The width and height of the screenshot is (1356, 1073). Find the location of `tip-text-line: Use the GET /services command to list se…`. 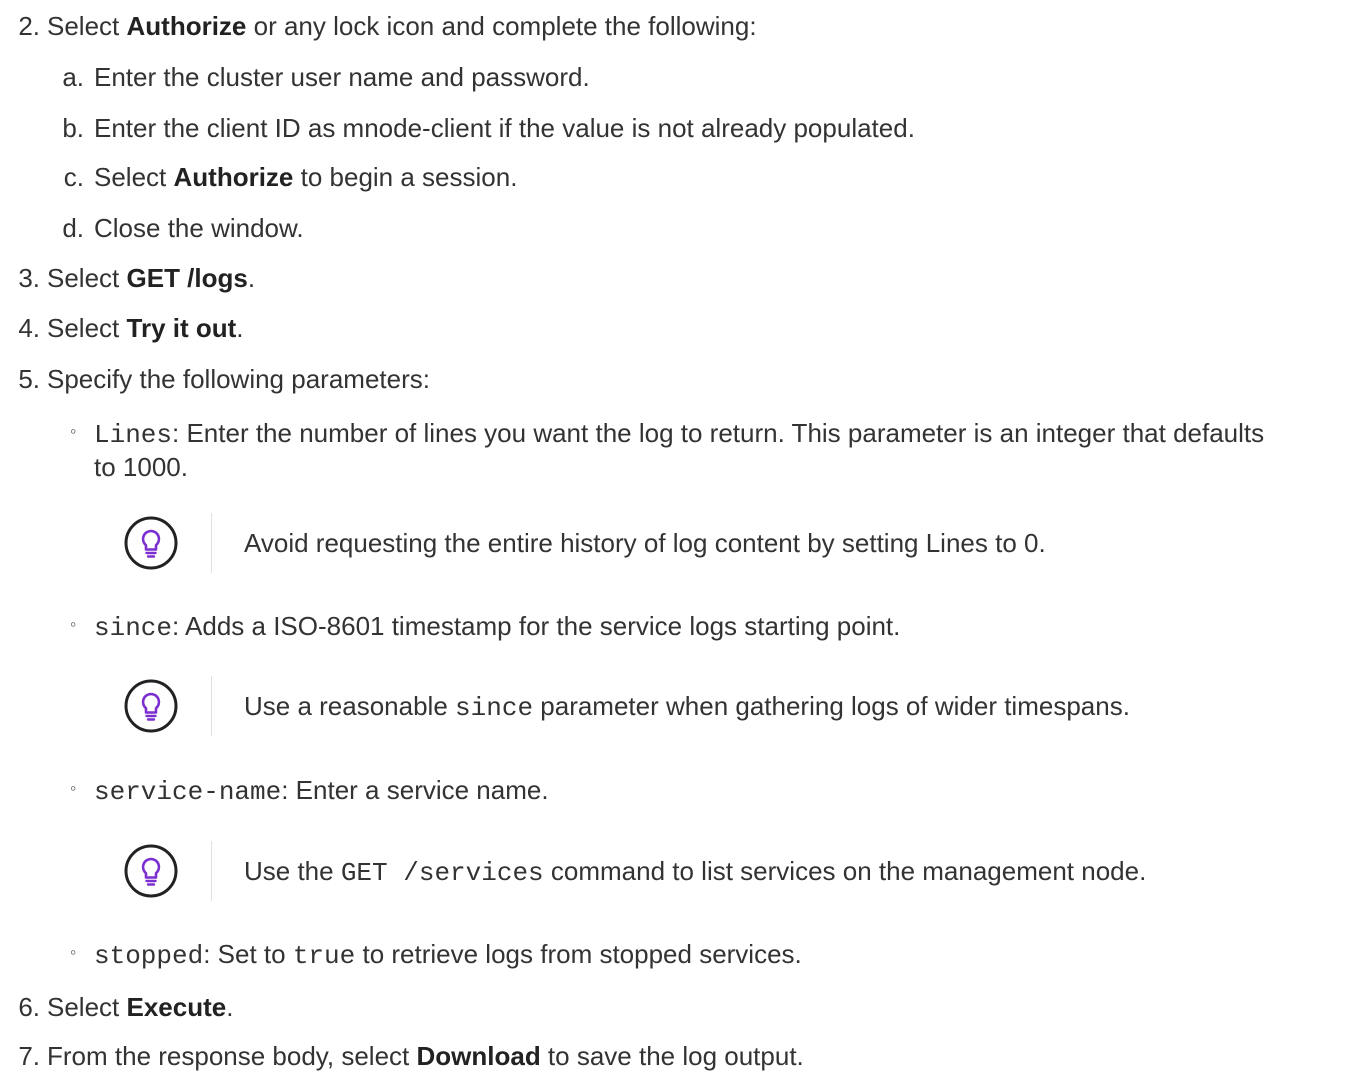

tip-text-line: Use the GET /services command to list se… is located at coordinates (678, 871).